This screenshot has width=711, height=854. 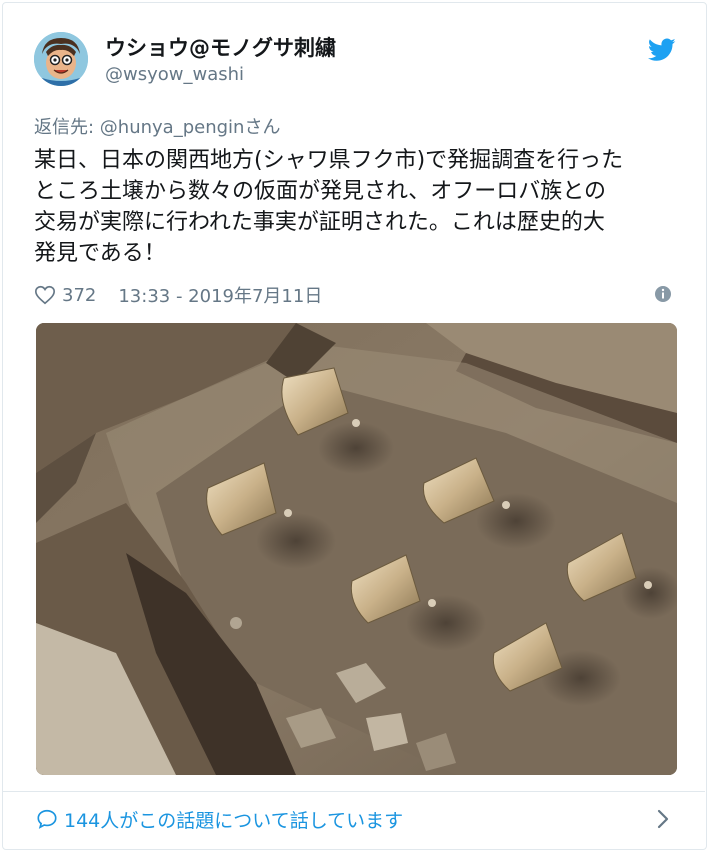 What do you see at coordinates (67, 127) in the screenshot?
I see `reply-prefix: 返信先:` at bounding box center [67, 127].